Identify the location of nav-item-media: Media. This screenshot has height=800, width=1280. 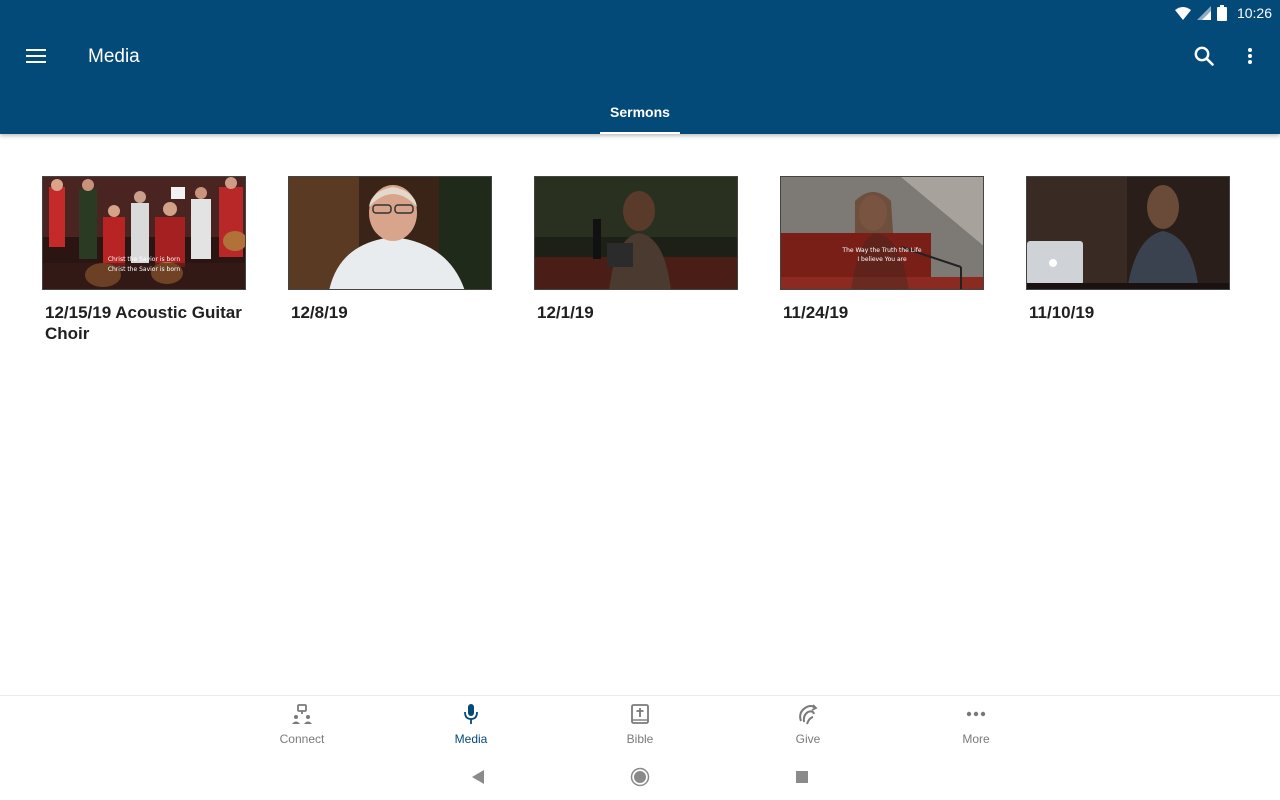
(471, 727).